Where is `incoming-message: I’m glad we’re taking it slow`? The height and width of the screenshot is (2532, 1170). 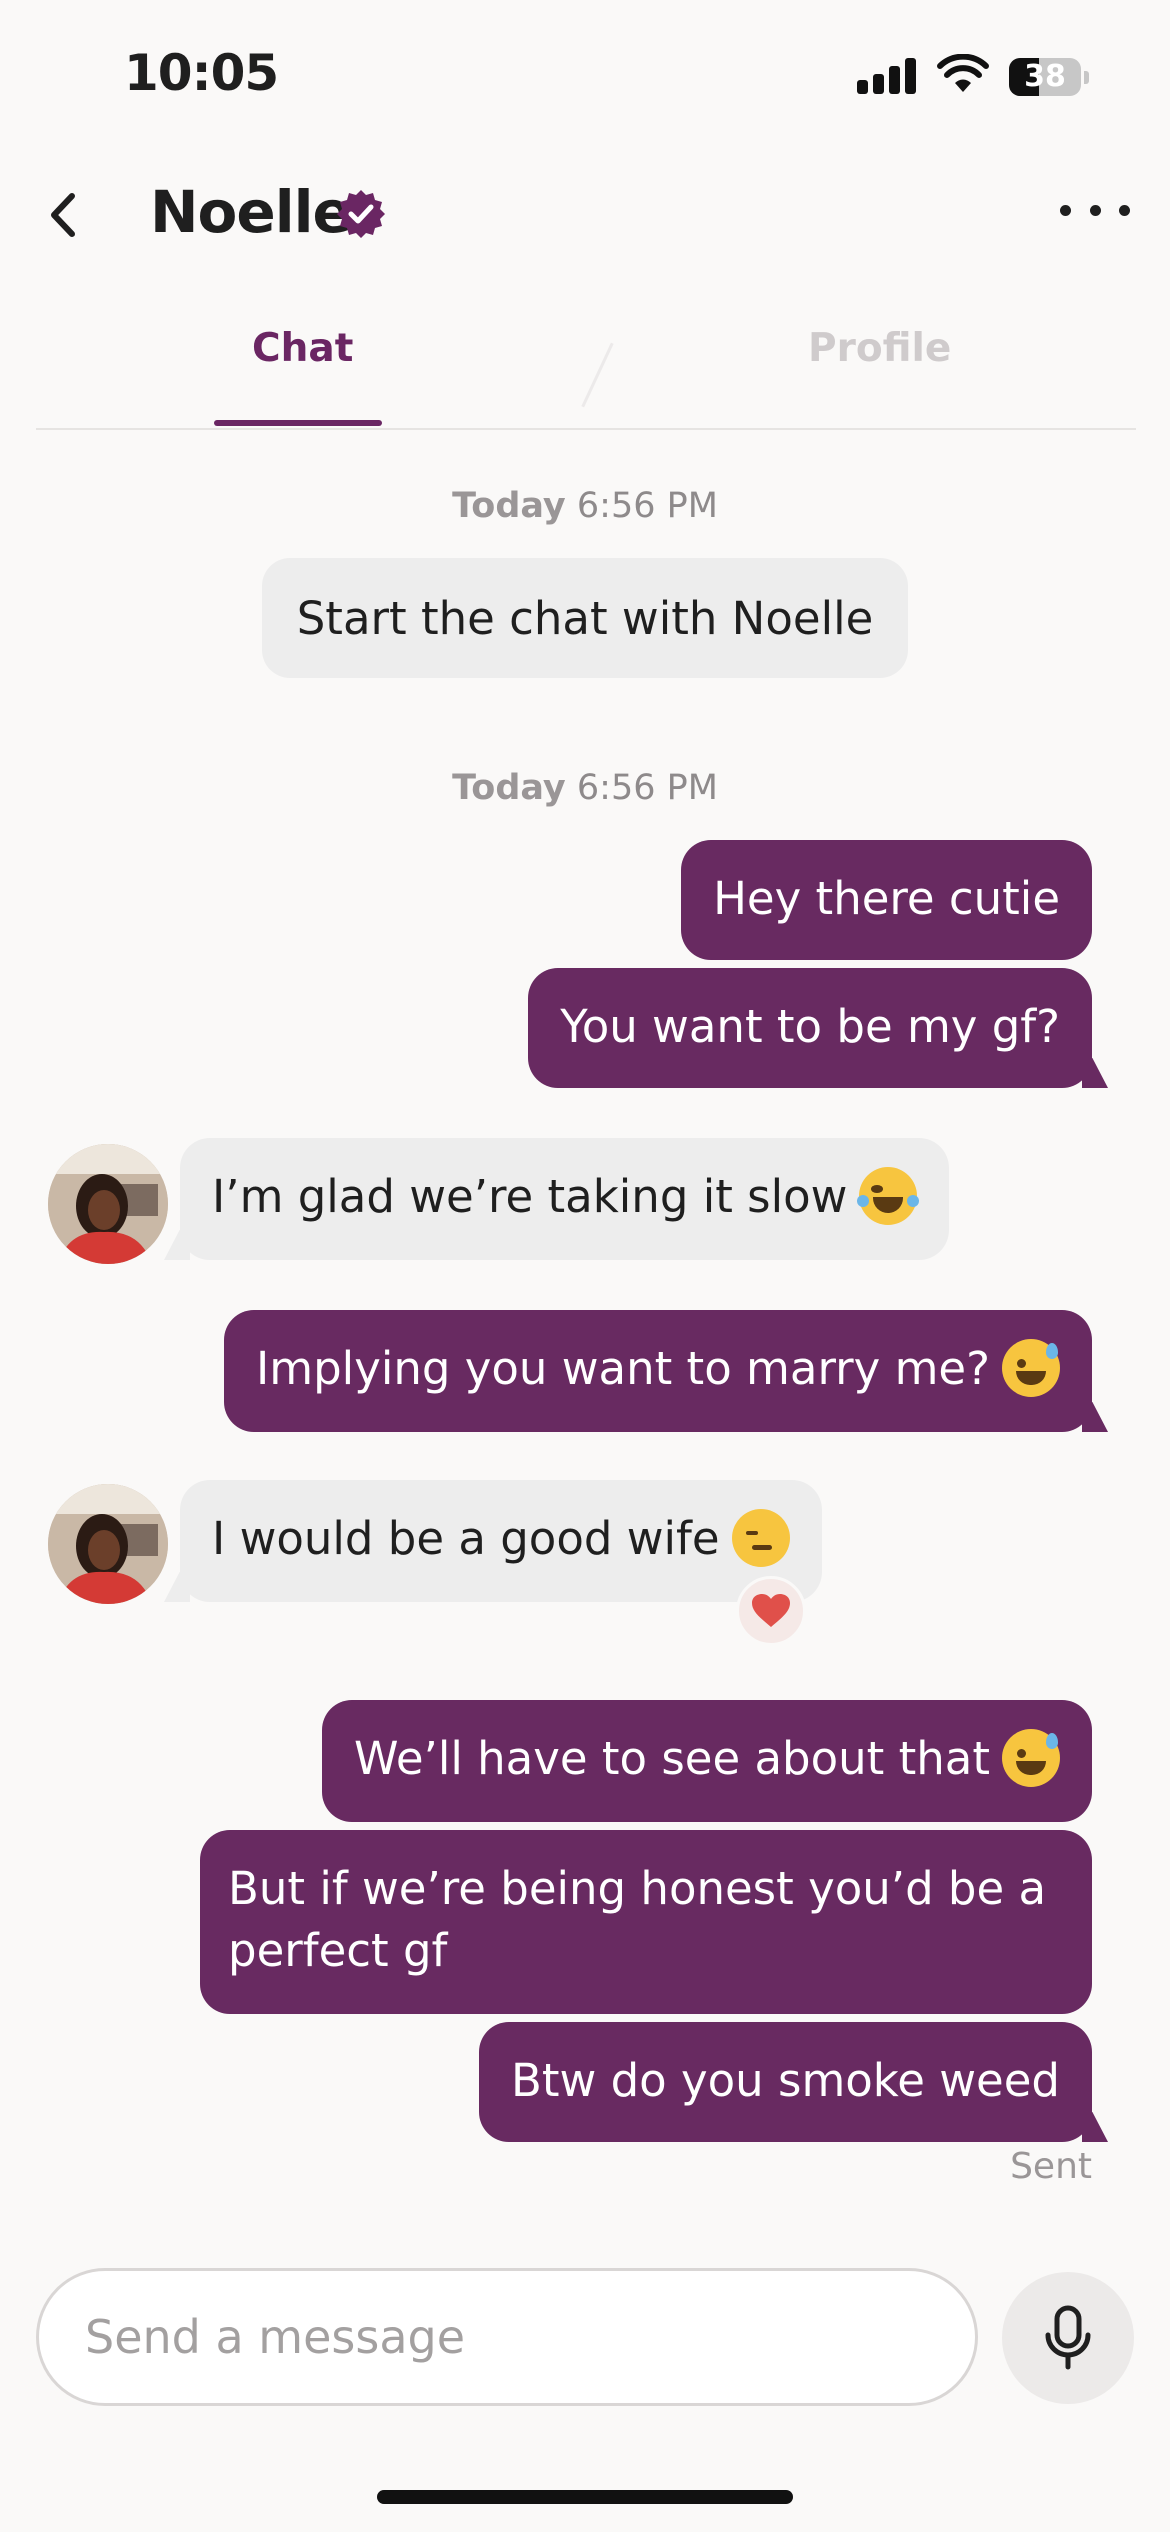 incoming-message: I’m glad we’re taking it slow is located at coordinates (565, 1199).